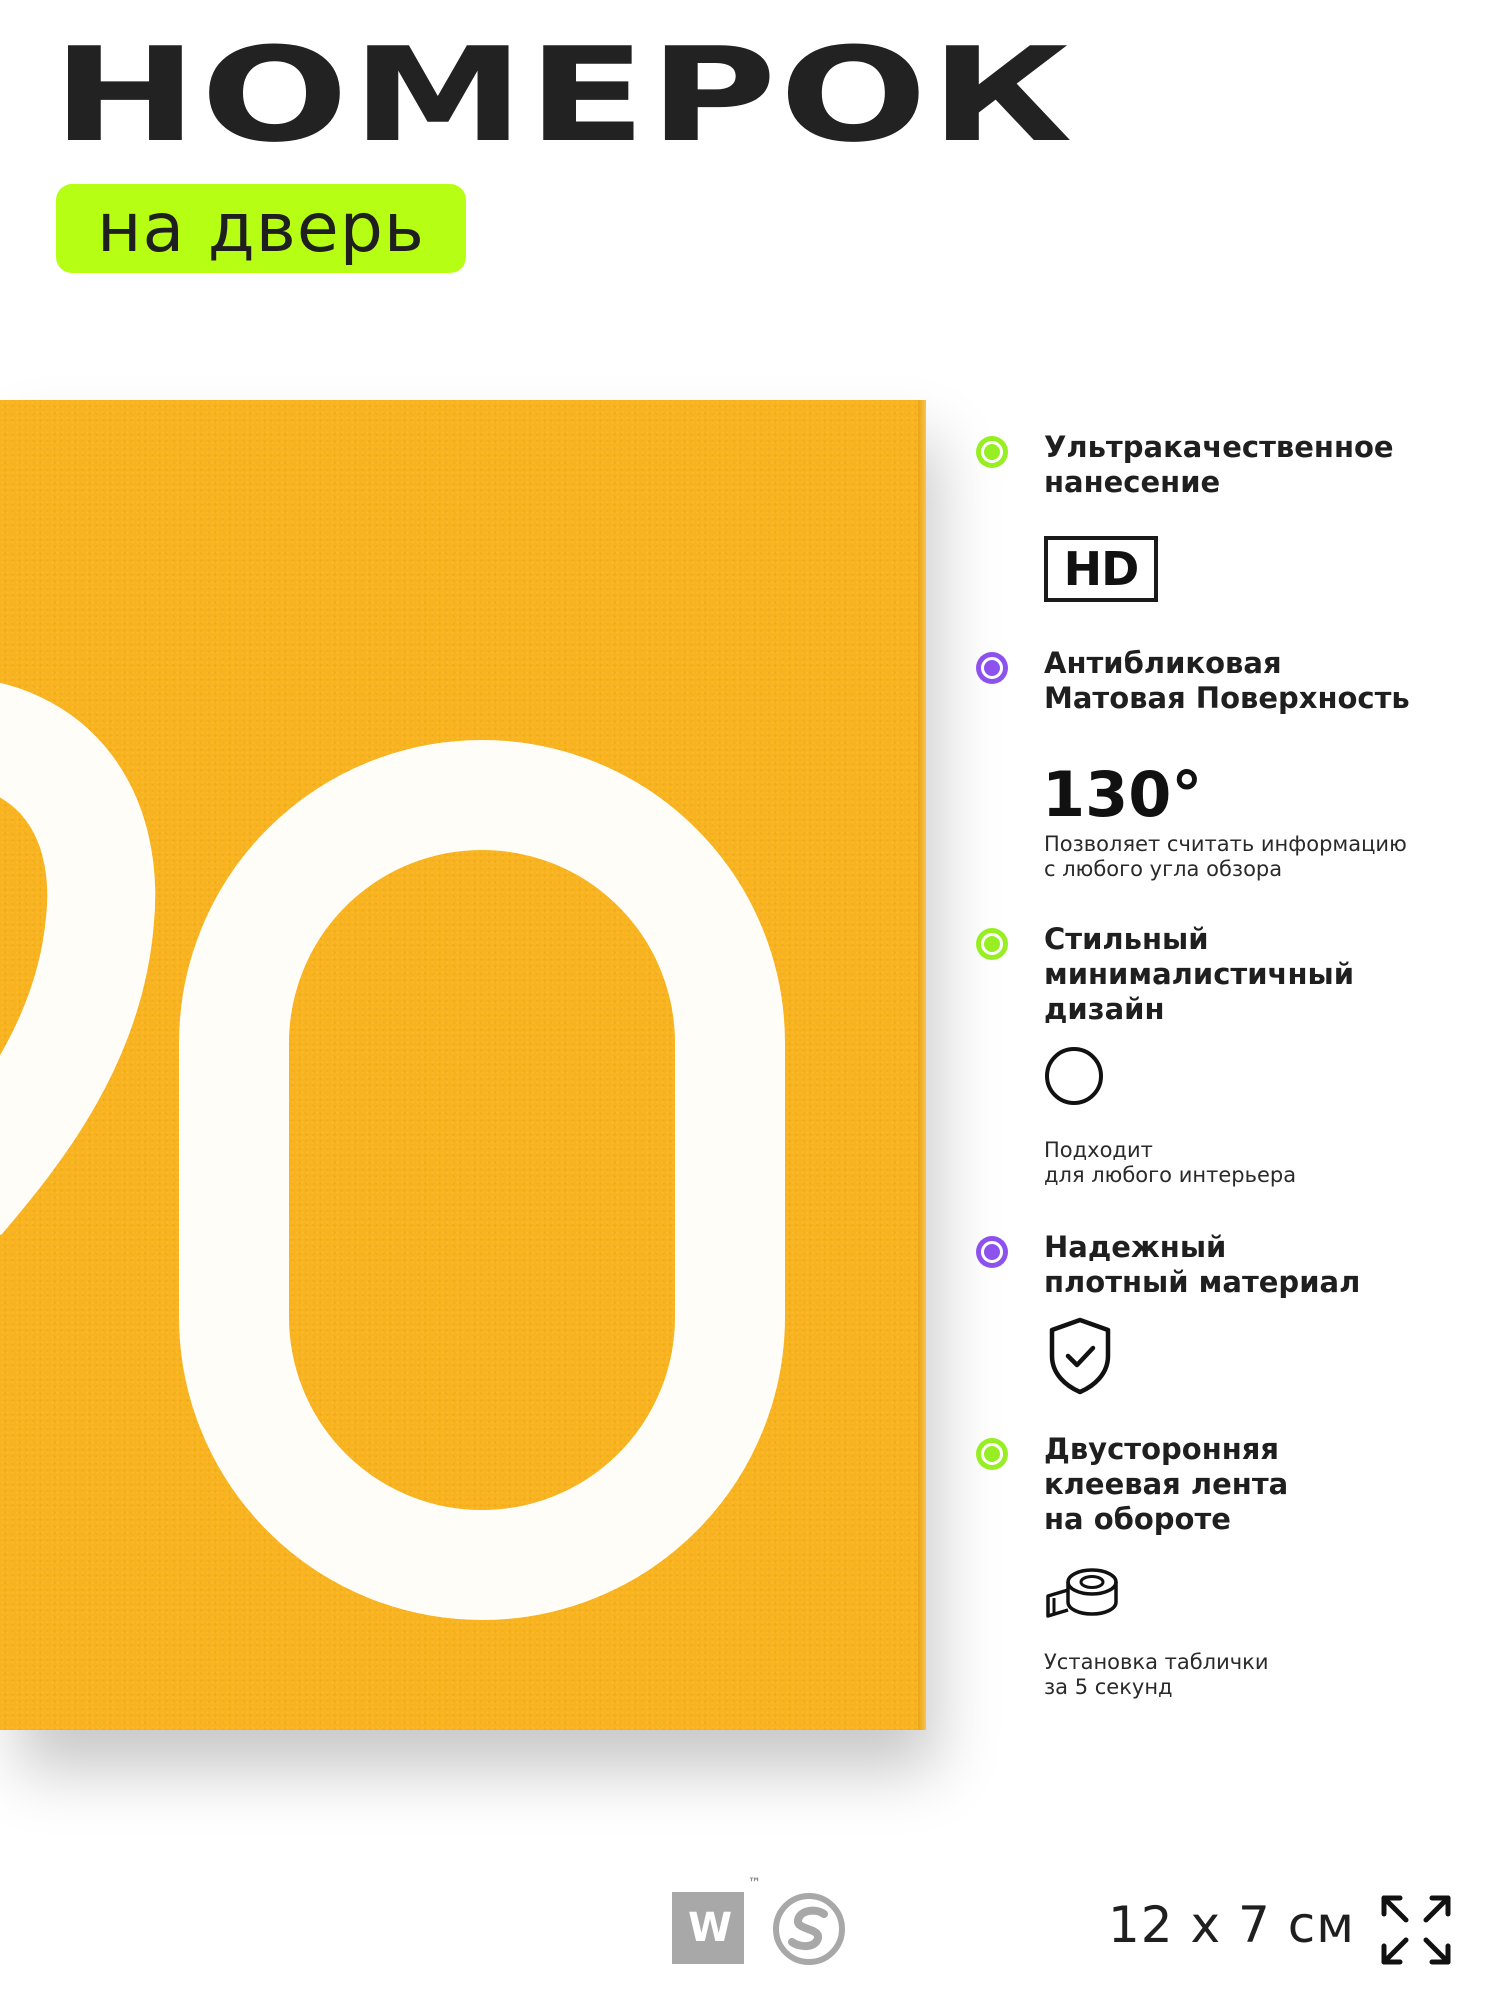  What do you see at coordinates (1101, 569) in the screenshot?
I see `hd-badge: HD` at bounding box center [1101, 569].